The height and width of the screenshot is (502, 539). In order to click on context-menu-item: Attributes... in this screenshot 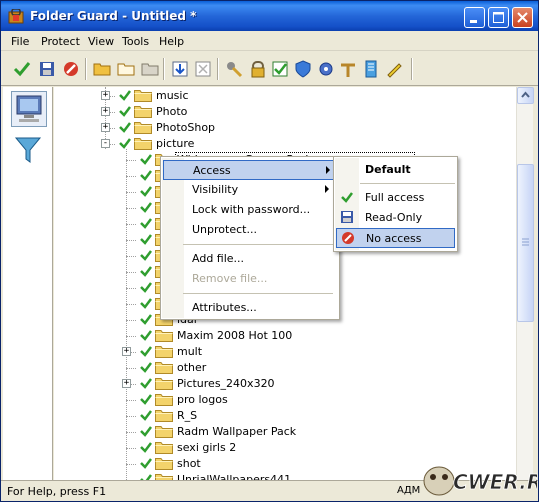, I will do `click(250, 308)`.